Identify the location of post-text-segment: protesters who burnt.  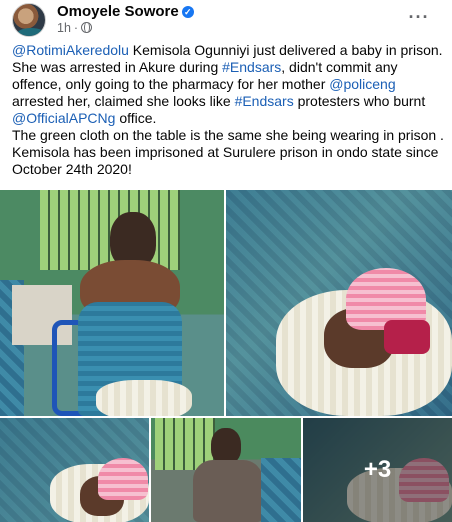
(359, 101).